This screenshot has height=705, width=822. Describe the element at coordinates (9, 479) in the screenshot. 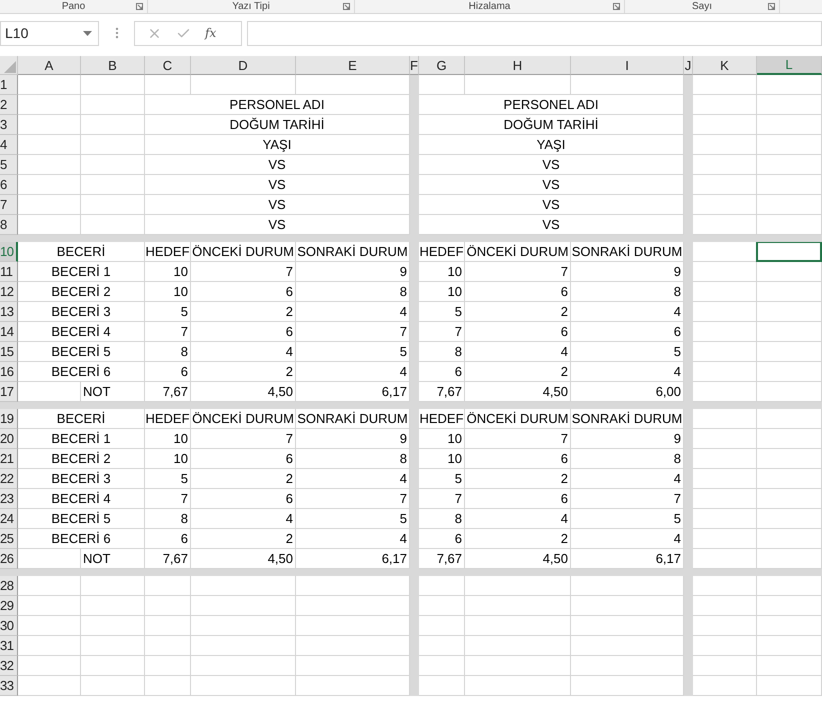

I see `row-header: 22` at that location.